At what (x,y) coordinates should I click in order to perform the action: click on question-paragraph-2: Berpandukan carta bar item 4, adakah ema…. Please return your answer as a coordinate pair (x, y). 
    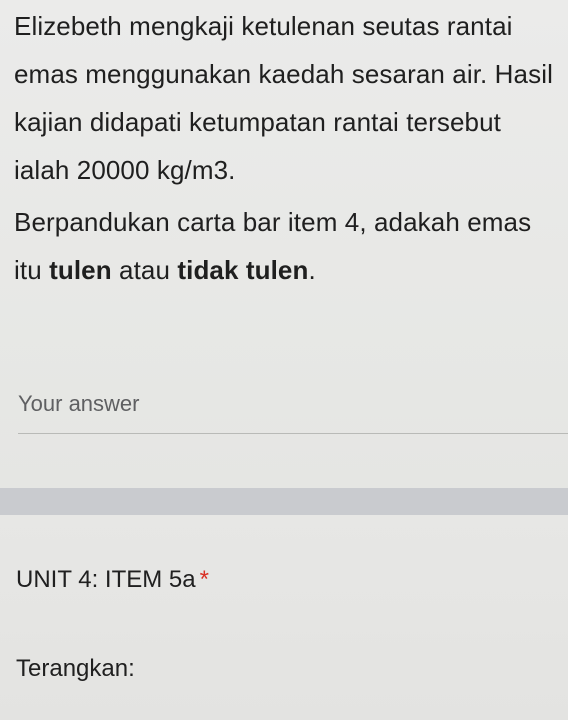
    Looking at the image, I should click on (286, 246).